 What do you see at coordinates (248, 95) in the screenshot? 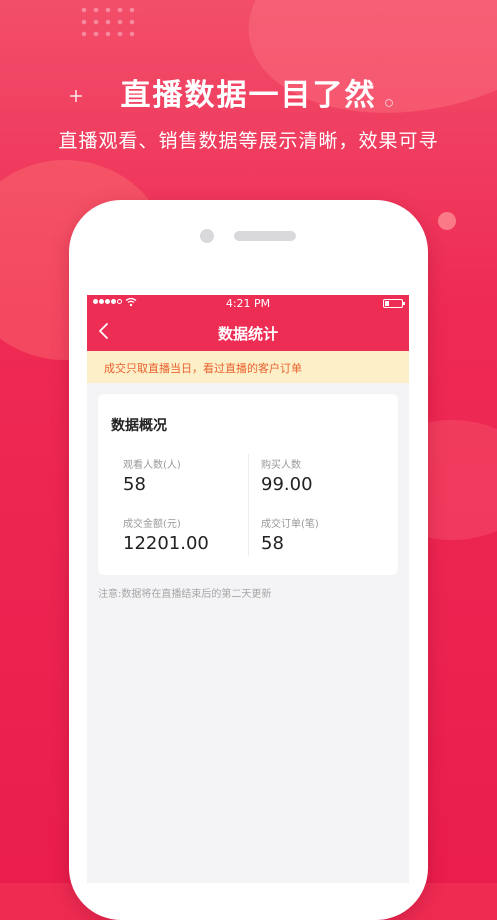
I see `promo-headline: 直播数据一目了然` at bounding box center [248, 95].